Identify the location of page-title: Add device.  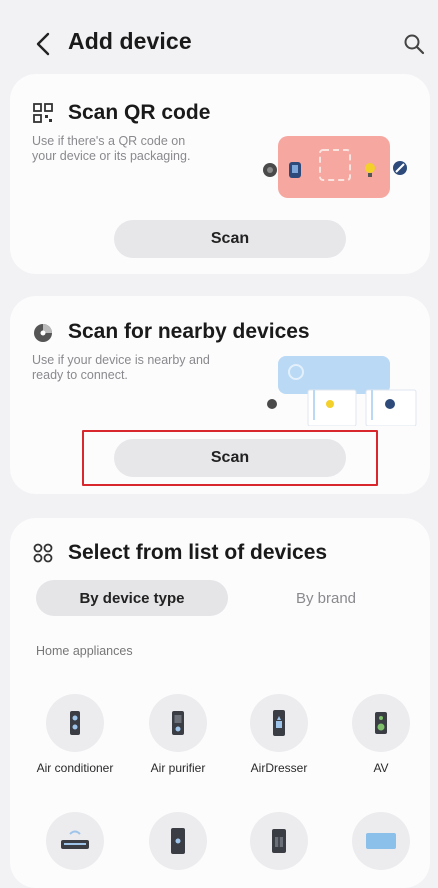
(130, 41).